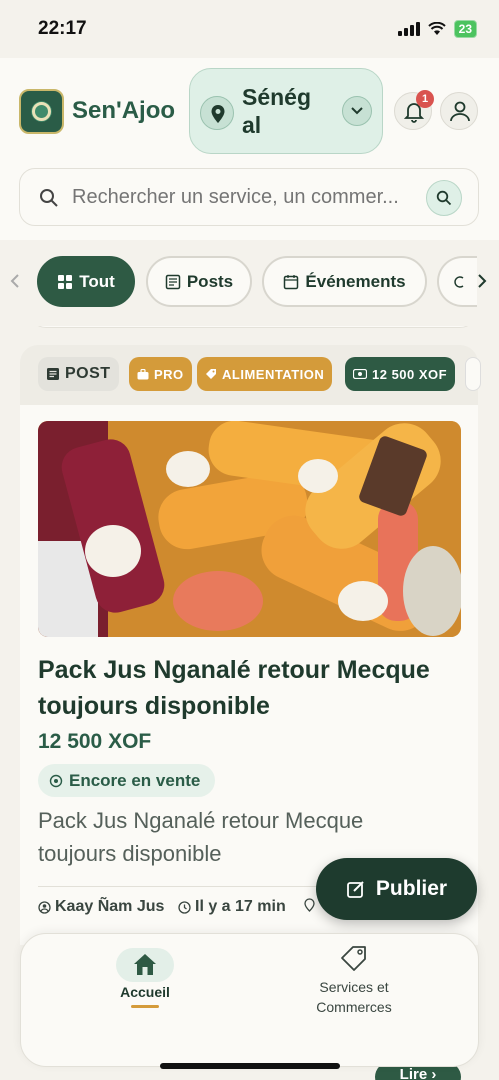 Image resolution: width=499 pixels, height=1080 pixels. What do you see at coordinates (143, 373) in the screenshot?
I see `briefcase-icon` at bounding box center [143, 373].